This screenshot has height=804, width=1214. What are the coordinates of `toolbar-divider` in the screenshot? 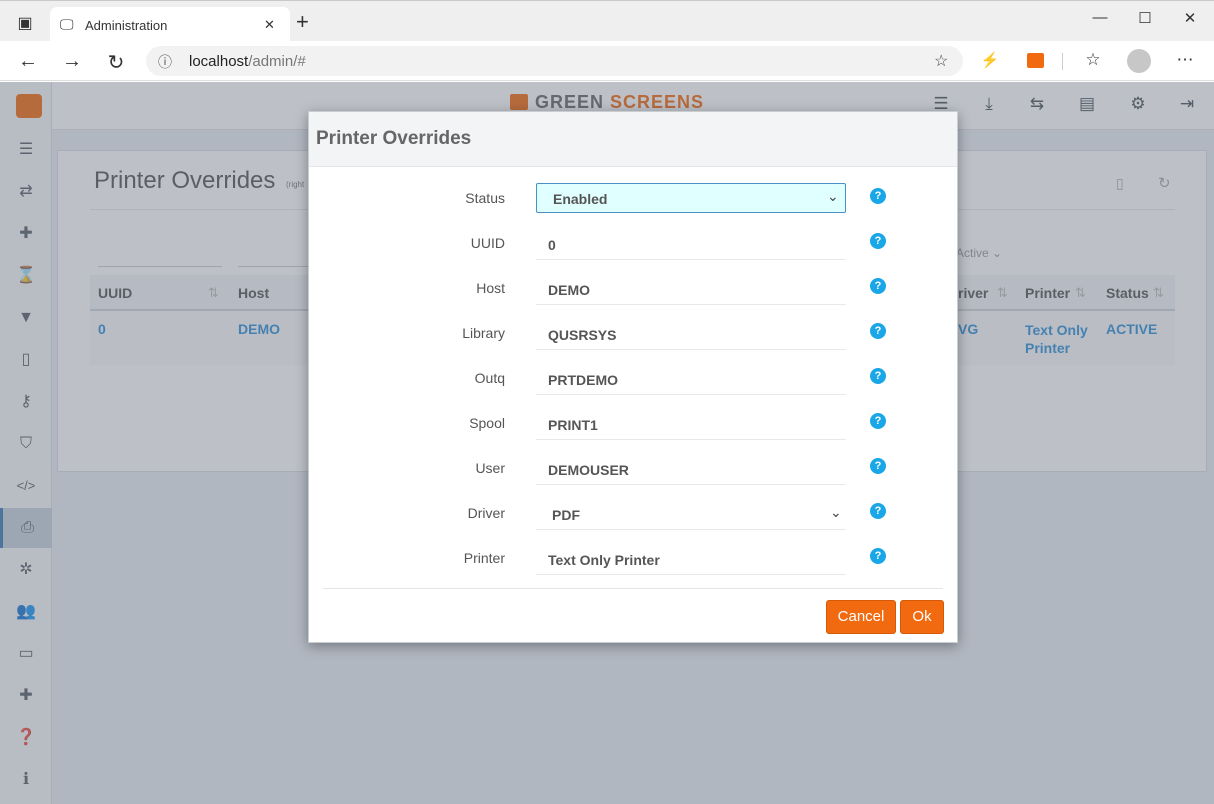 It's located at (1062, 61).